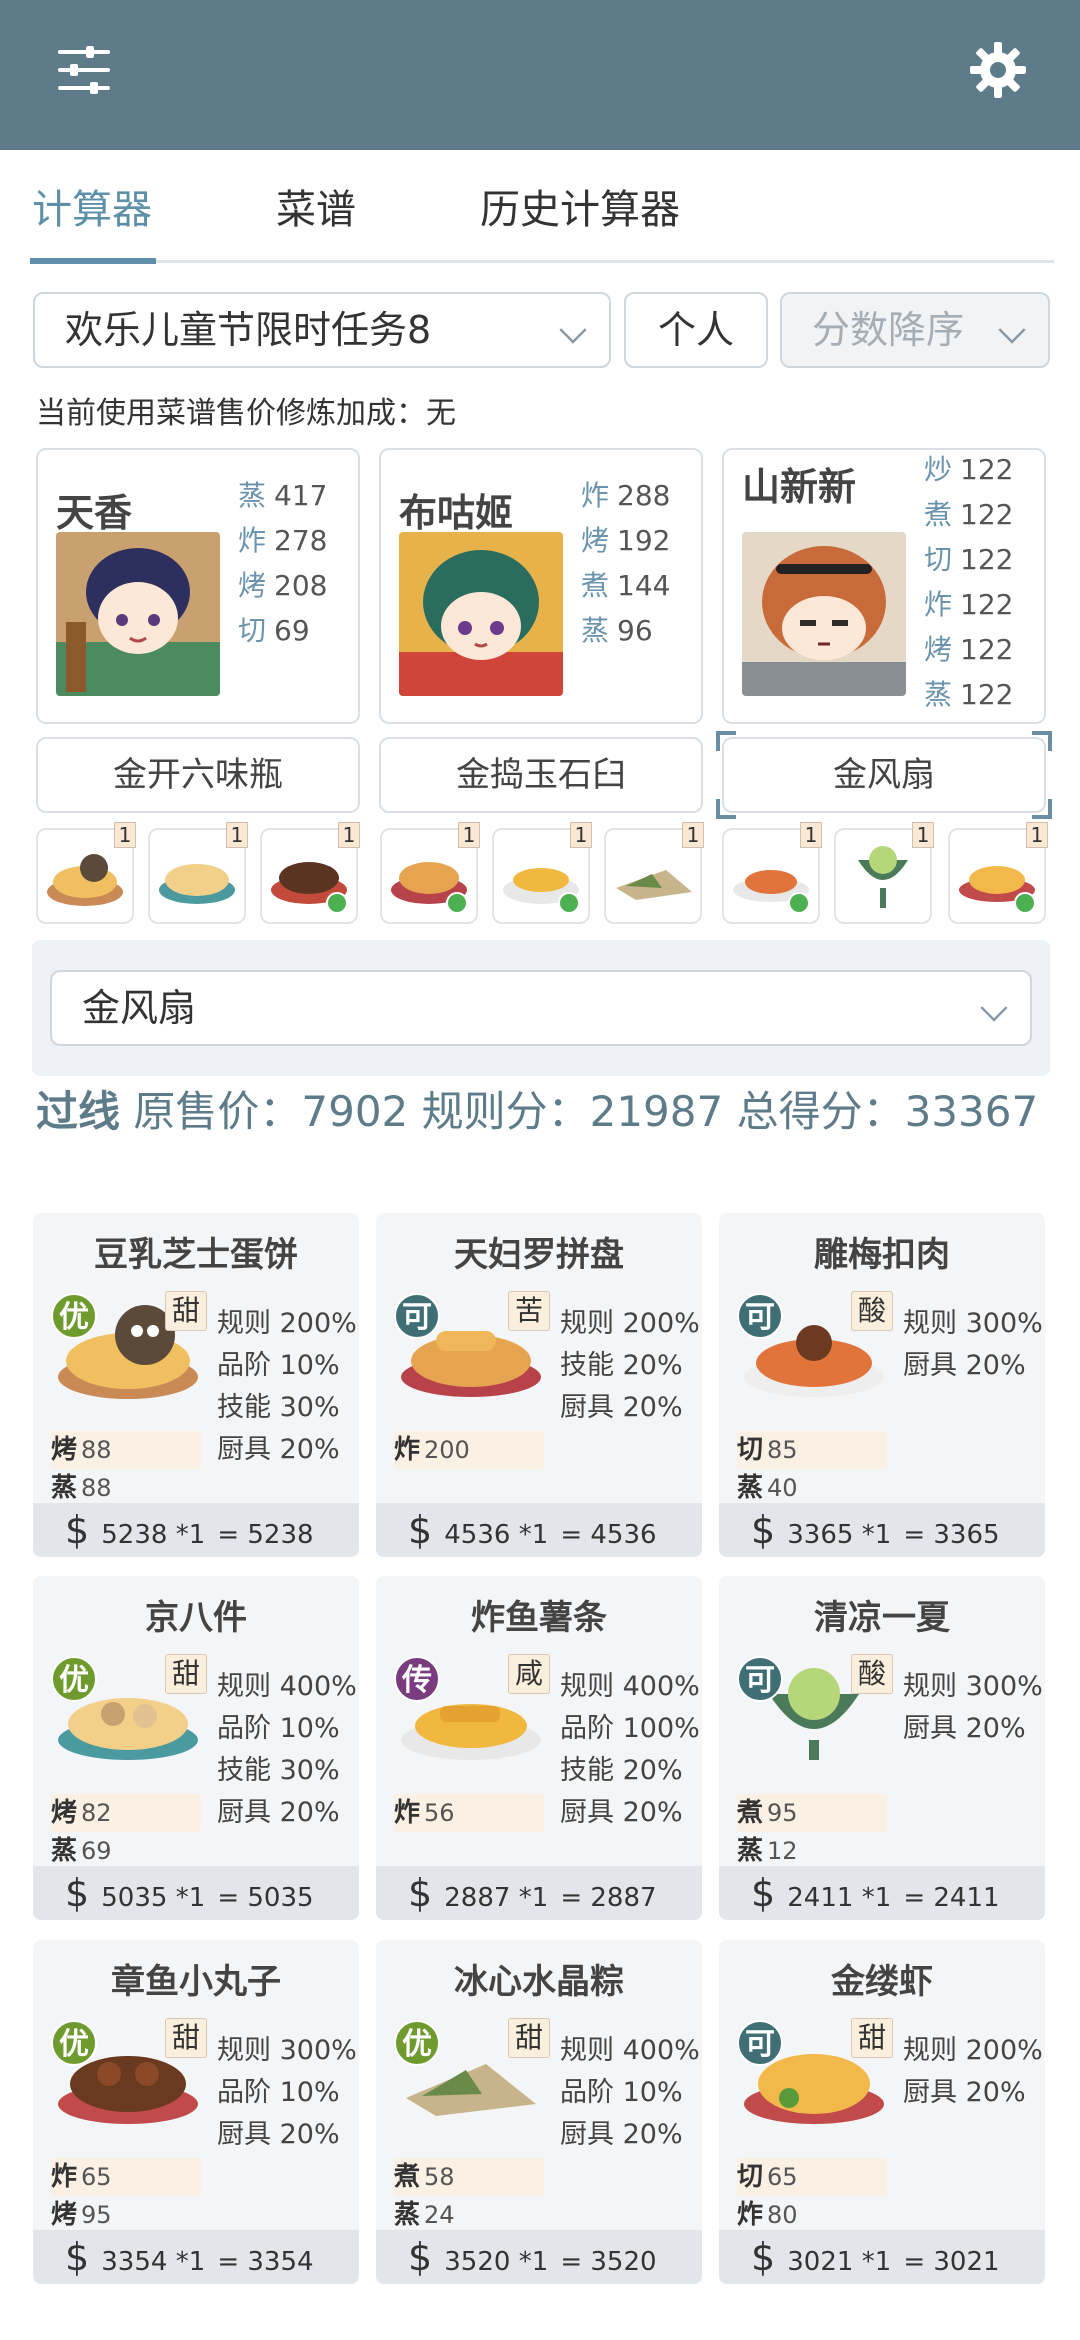  What do you see at coordinates (625, 568) in the screenshot?
I see `chef-stats: 炸 288 烤 192 煮 144 蒸 96` at bounding box center [625, 568].